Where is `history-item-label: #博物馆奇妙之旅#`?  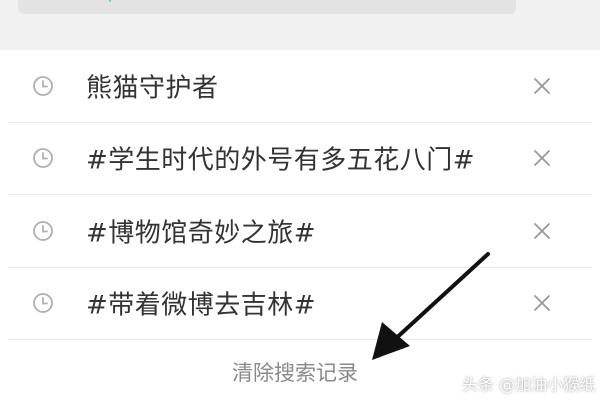 history-item-label: #博物馆奇妙之旅# is located at coordinates (201, 233).